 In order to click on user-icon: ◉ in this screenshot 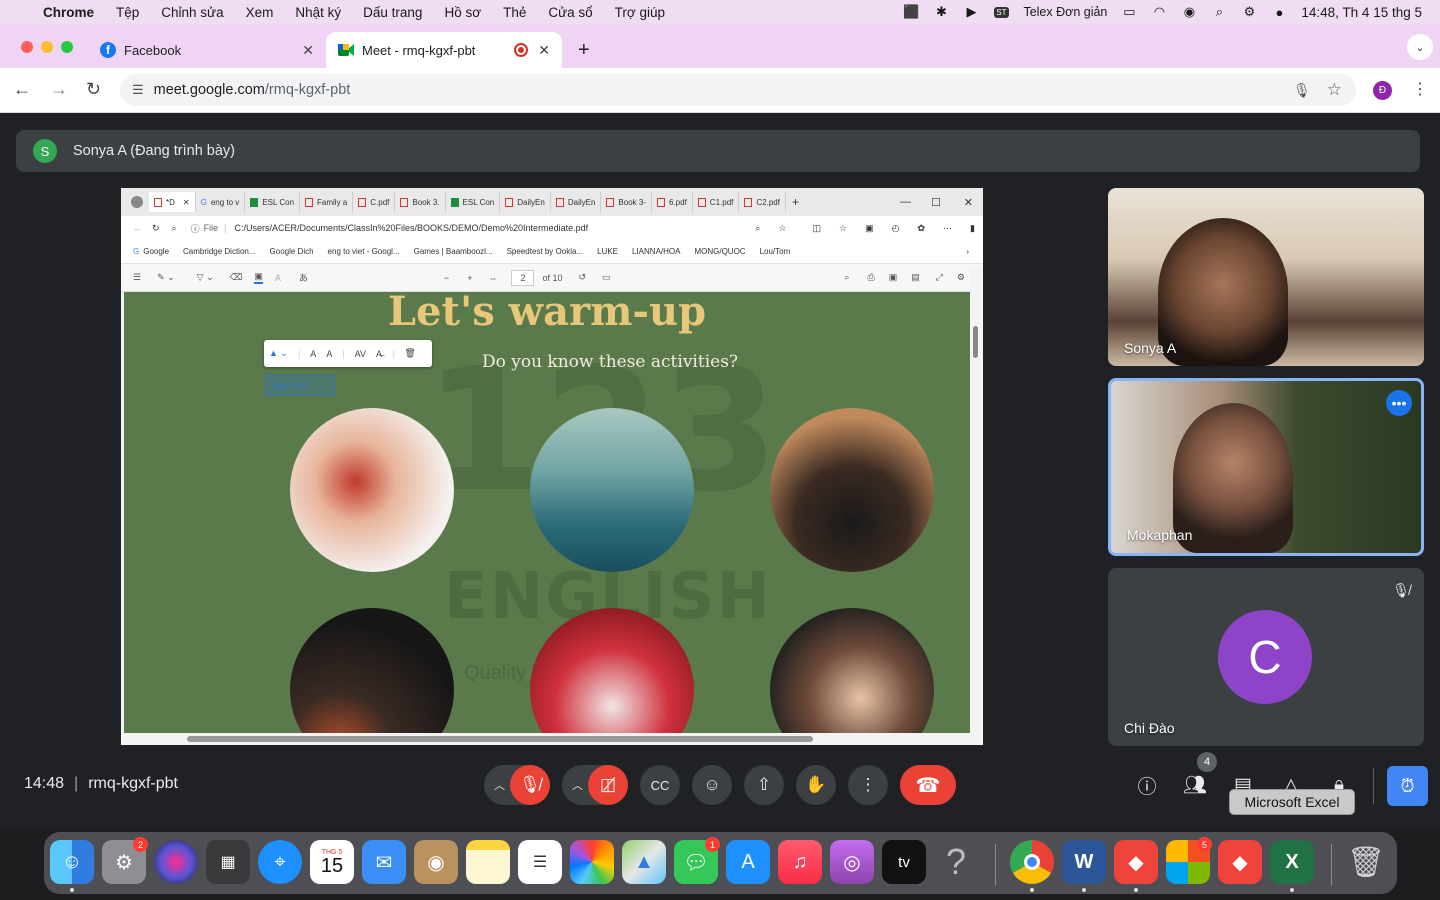, I will do `click(1189, 11)`.